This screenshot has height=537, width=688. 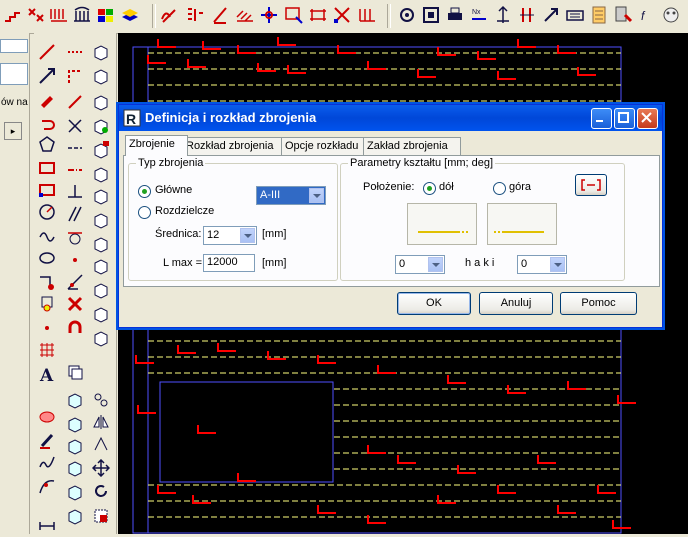 What do you see at coordinates (101, 244) in the screenshot?
I see `transform9-icon` at bounding box center [101, 244].